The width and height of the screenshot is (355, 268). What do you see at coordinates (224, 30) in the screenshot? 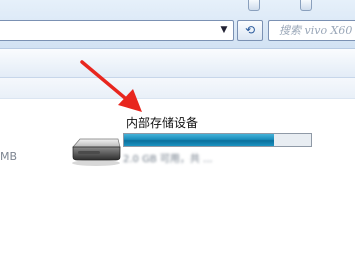
I see `chevron-down-icon: ▼` at bounding box center [224, 30].